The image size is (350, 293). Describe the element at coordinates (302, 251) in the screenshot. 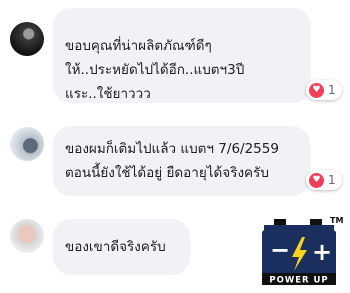

I see `power-up-logo: TM − + POWER UP` at that location.